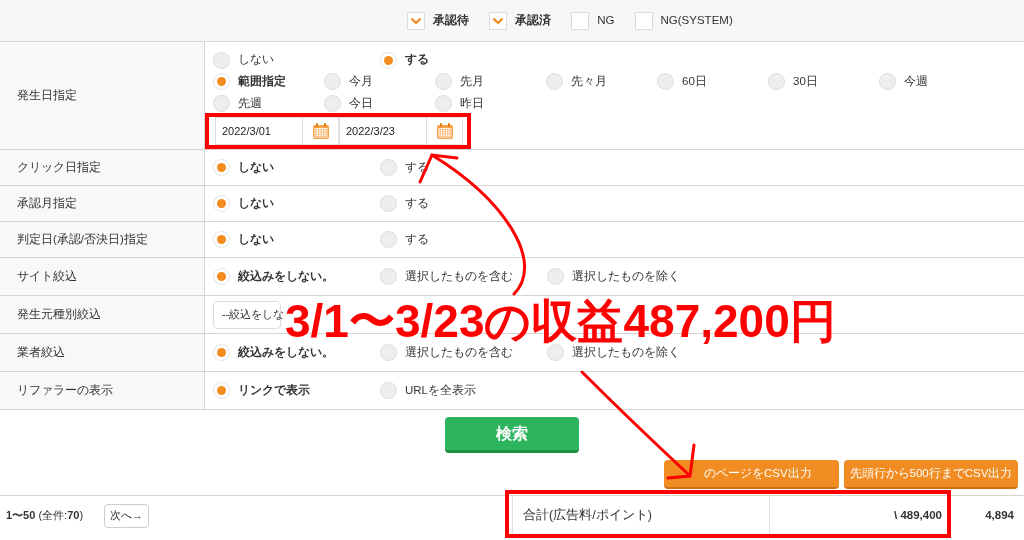 The image size is (1024, 540). Describe the element at coordinates (622, 276) in the screenshot. I see `radio-option: 選択したものを除く` at that location.